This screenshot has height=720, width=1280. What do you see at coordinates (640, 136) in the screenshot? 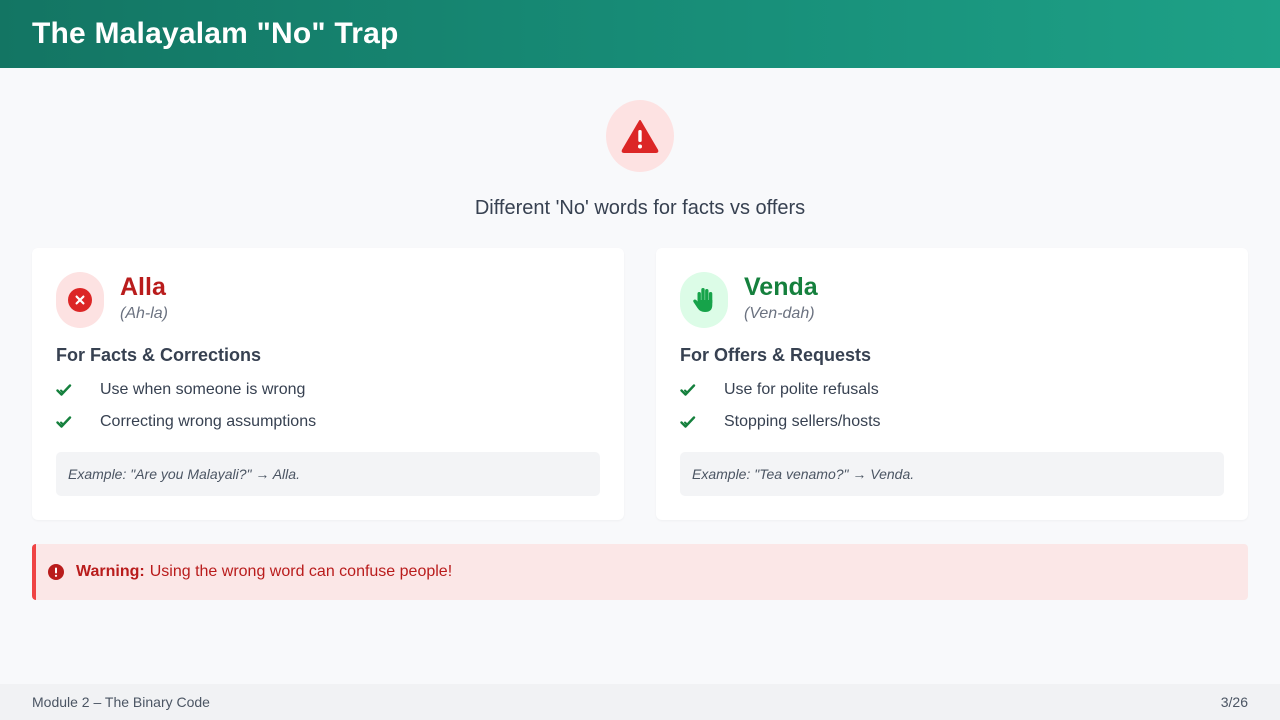
I see `warning-triangle-icon` at bounding box center [640, 136].